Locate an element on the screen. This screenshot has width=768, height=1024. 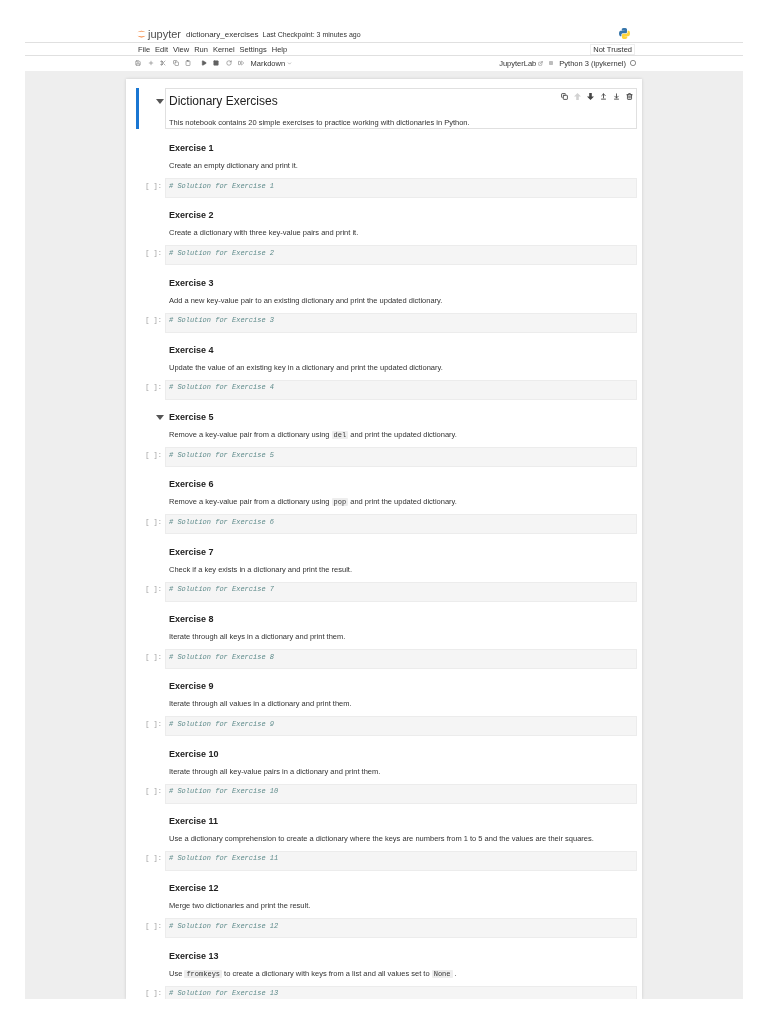
exercise-heading: Exercise 9 is located at coordinates (191, 687).